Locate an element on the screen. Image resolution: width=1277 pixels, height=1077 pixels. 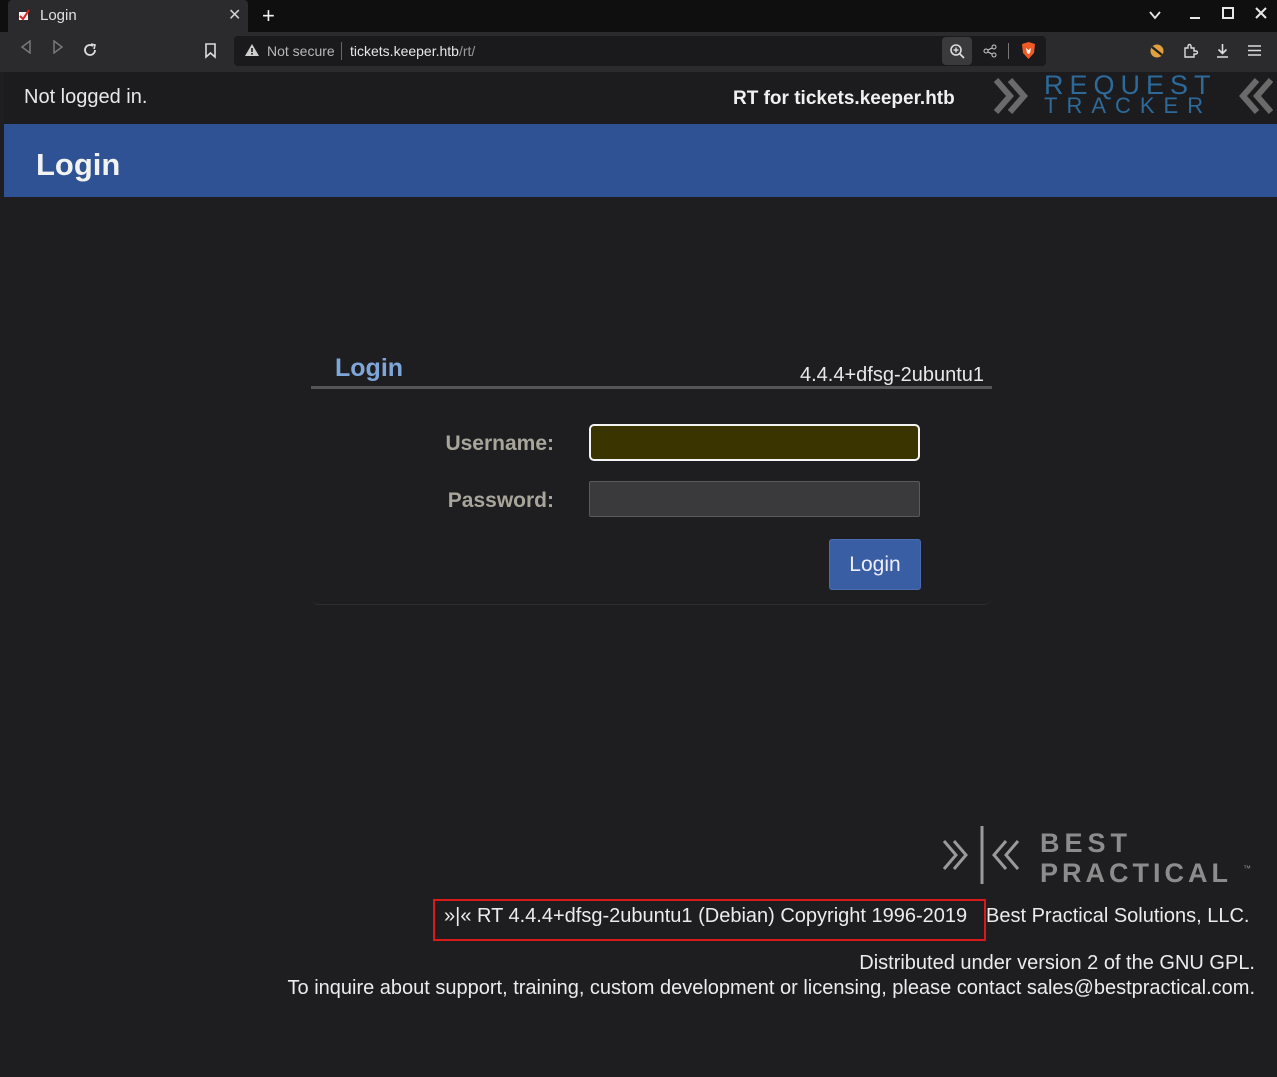
request-tracker-chevron-icon is located at coordinates (1016, 96).